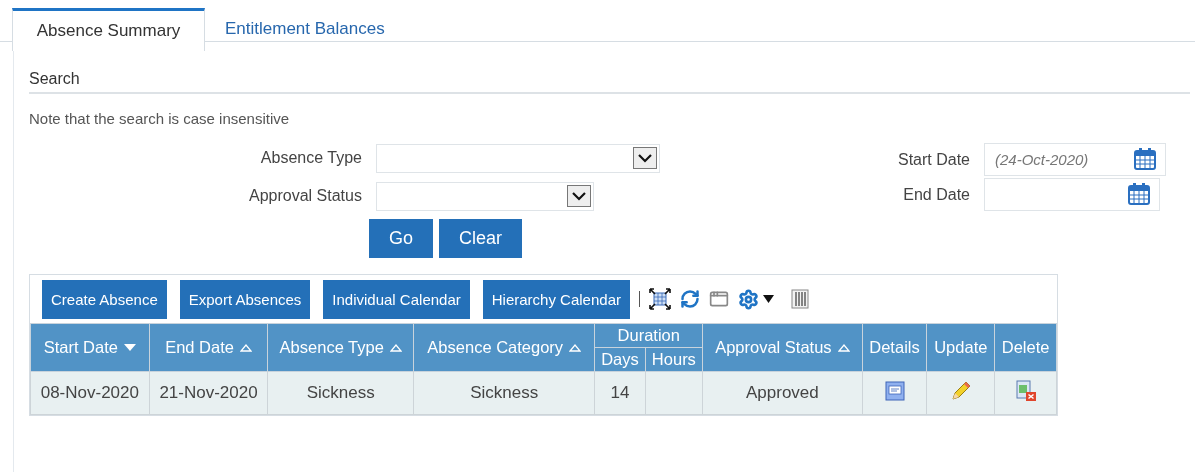  What do you see at coordinates (800, 299) in the screenshot?
I see `columns-icon` at bounding box center [800, 299].